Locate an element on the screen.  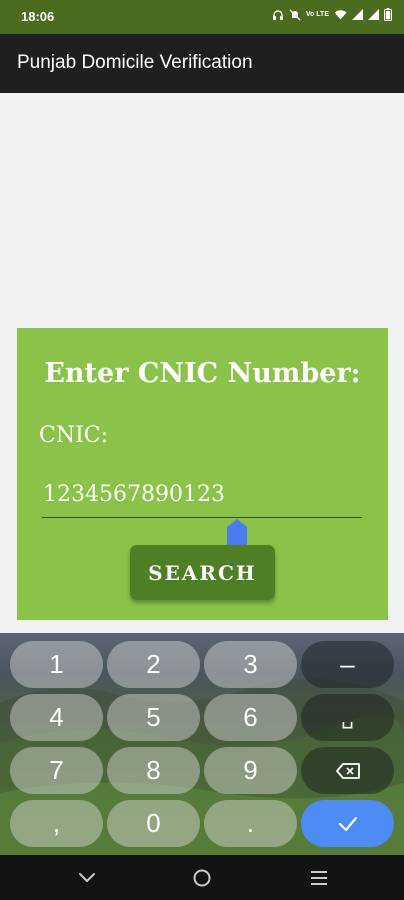
key-enter is located at coordinates (347, 823).